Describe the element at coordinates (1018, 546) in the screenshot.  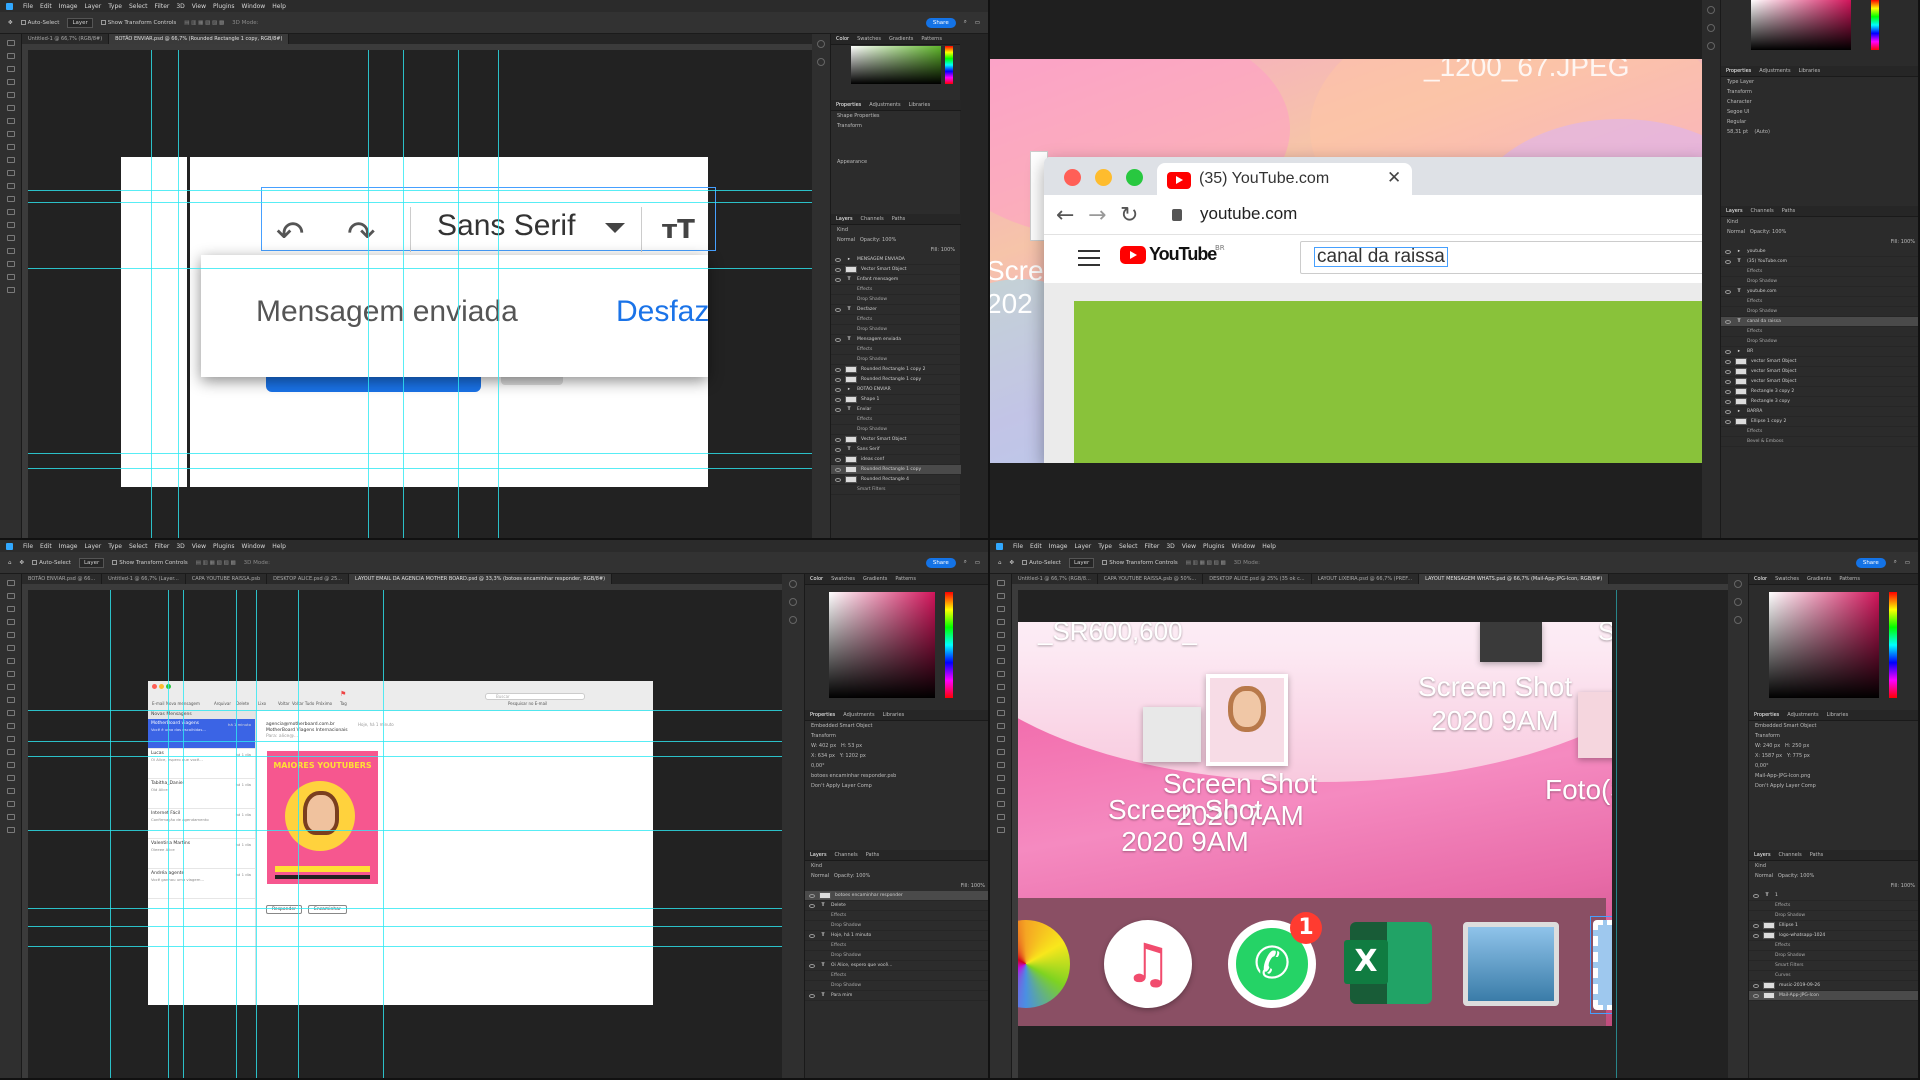
I see `menu-file: File` at that location.